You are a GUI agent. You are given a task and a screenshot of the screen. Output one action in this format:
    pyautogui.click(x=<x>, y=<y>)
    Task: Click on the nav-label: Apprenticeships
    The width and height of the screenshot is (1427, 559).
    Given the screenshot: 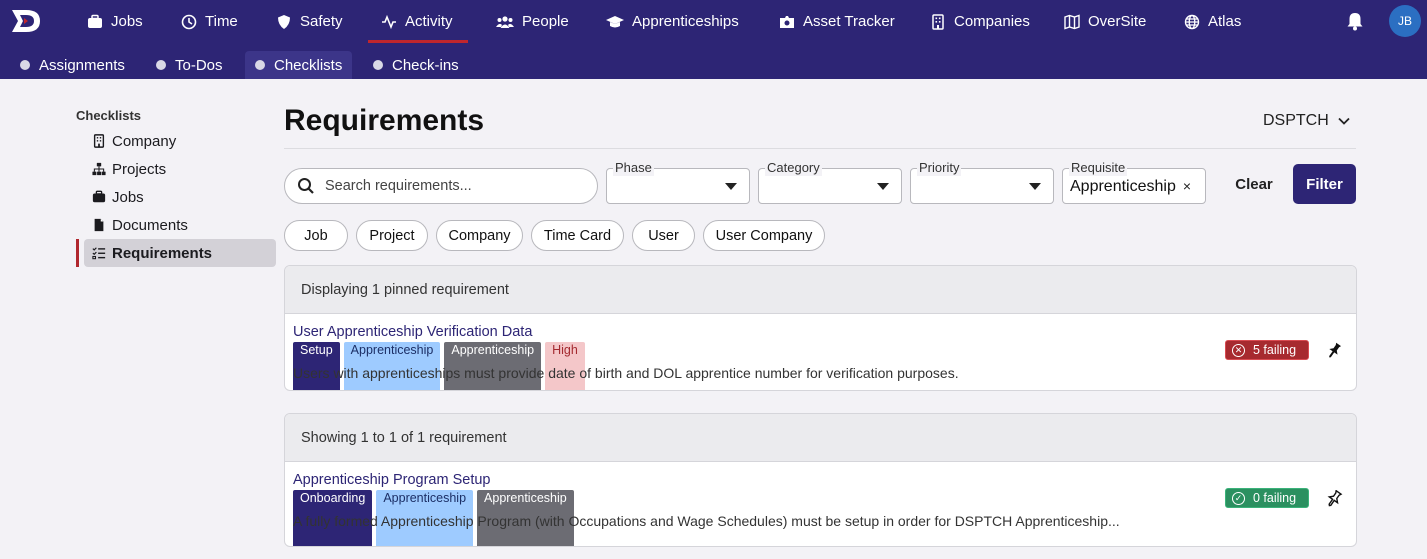 What is the action you would take?
    pyautogui.click(x=685, y=21)
    